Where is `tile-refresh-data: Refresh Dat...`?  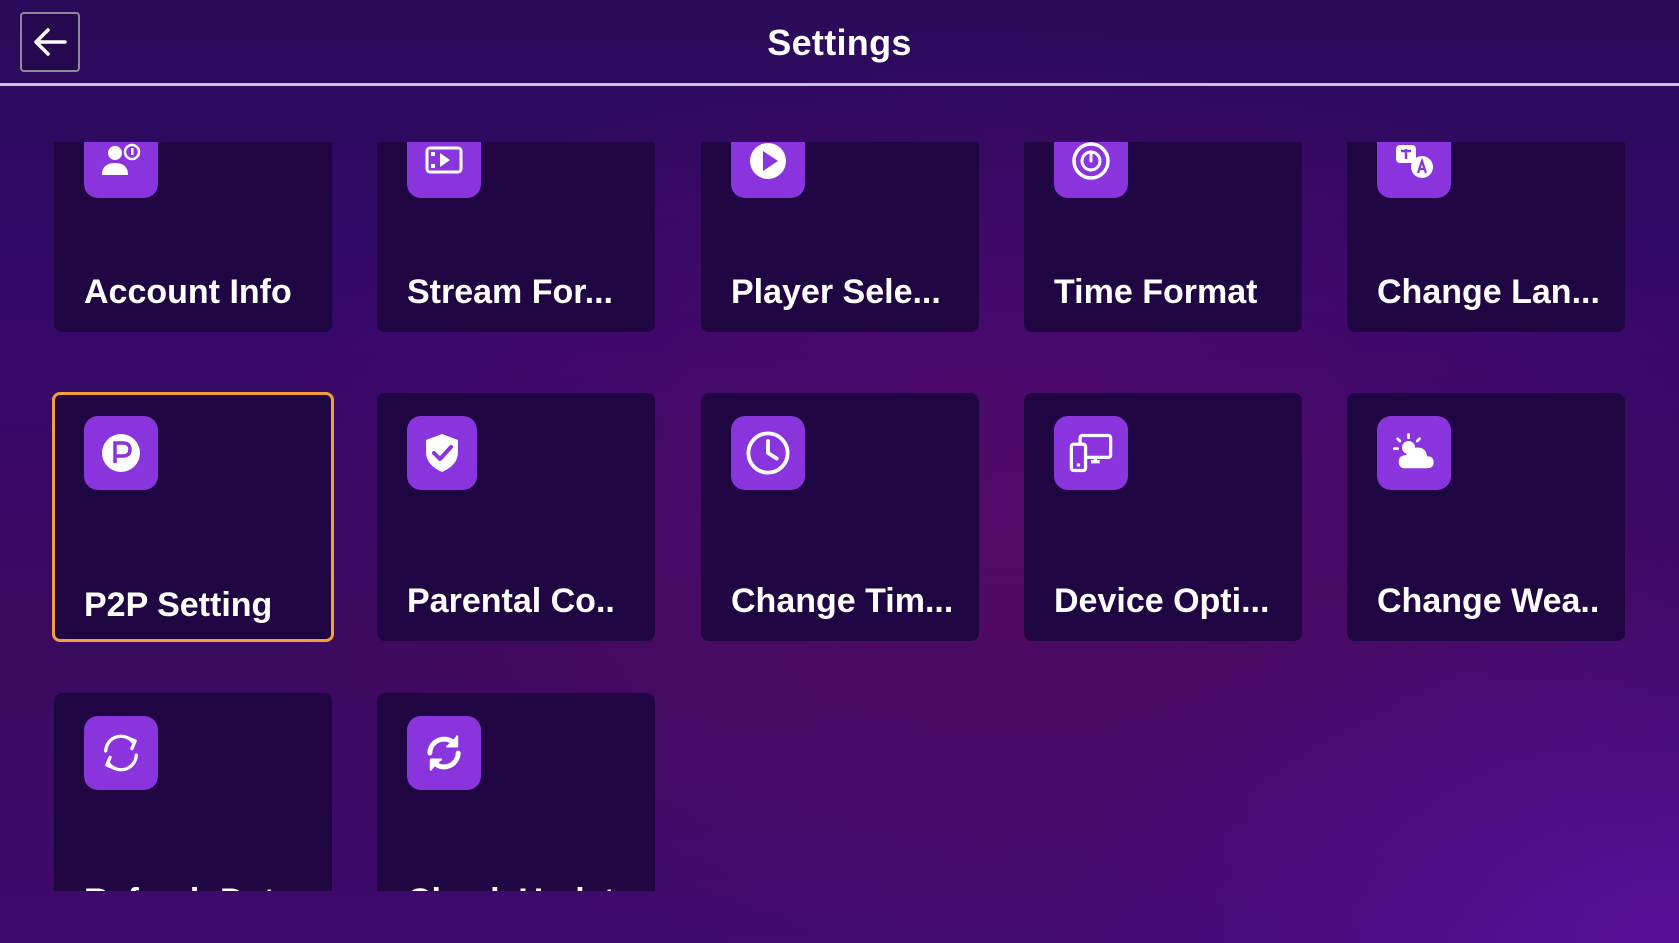
tile-refresh-data: Refresh Dat... is located at coordinates (193, 792).